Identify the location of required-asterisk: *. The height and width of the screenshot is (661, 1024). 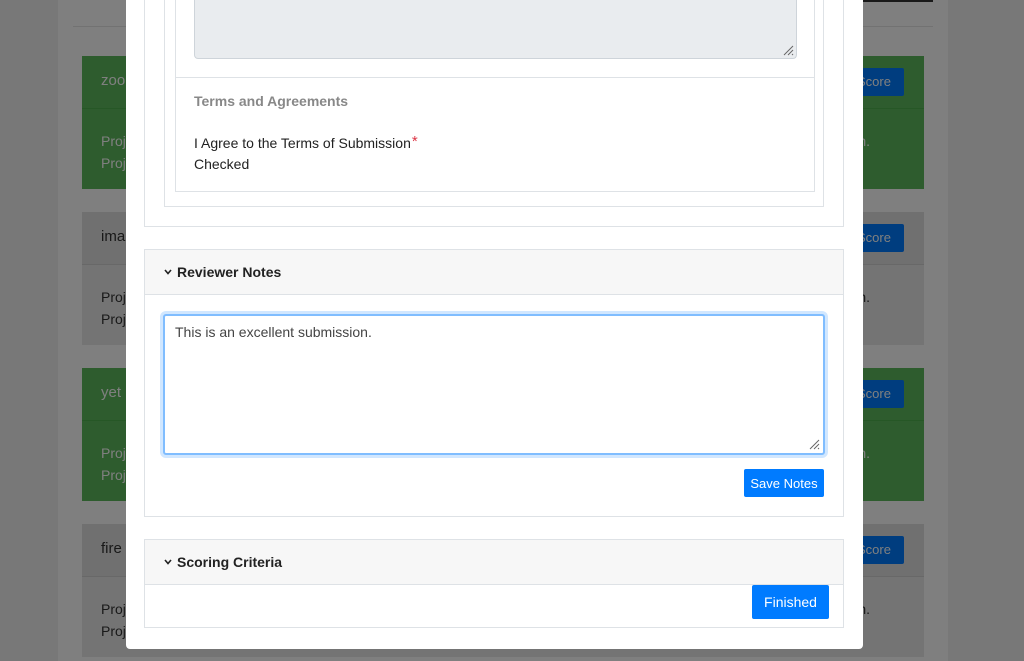
(414, 141).